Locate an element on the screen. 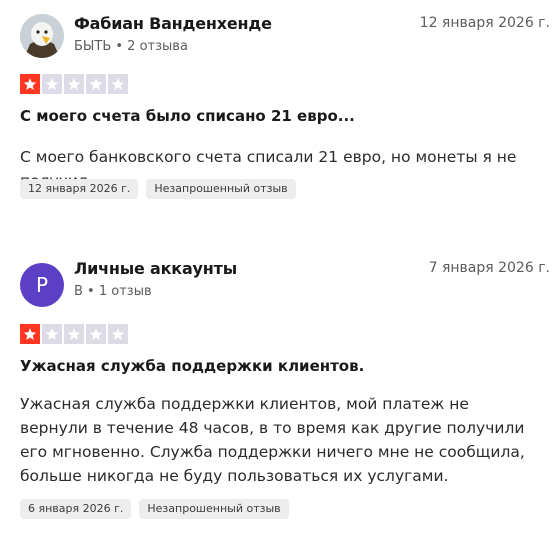 The width and height of the screenshot is (558, 533). experience-date-tag: 6 января 2026 г. is located at coordinates (76, 509).